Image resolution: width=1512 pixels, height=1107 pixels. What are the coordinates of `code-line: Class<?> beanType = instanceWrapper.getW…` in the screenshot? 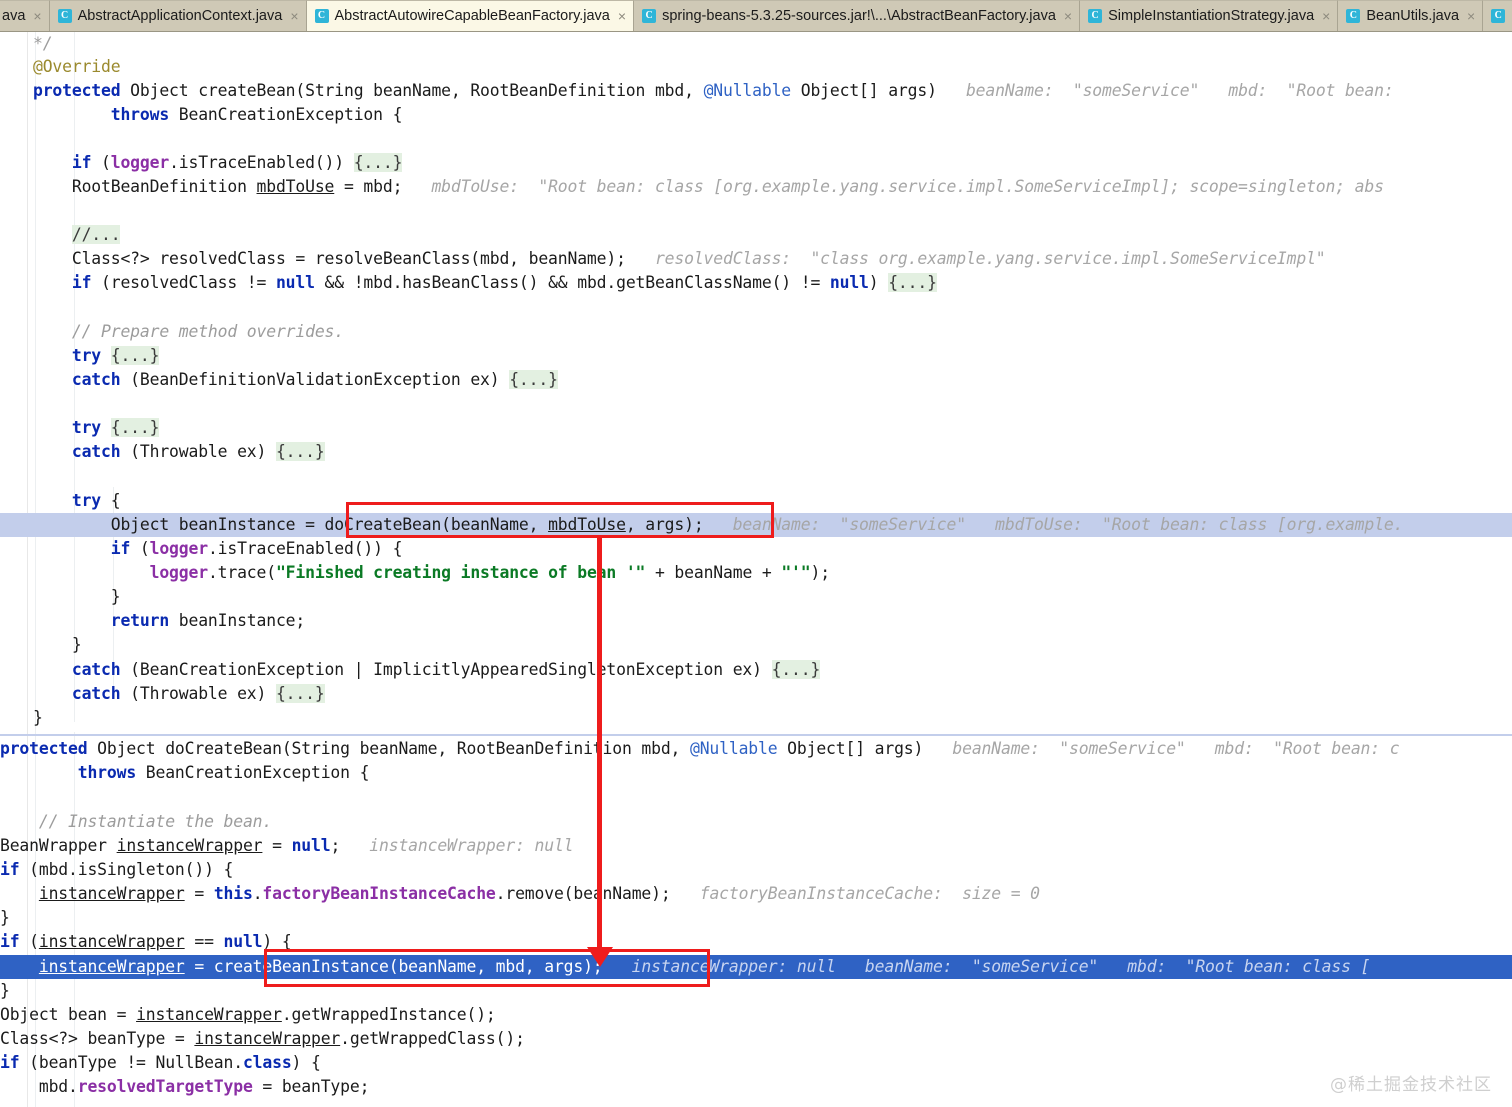 It's located at (756, 1039).